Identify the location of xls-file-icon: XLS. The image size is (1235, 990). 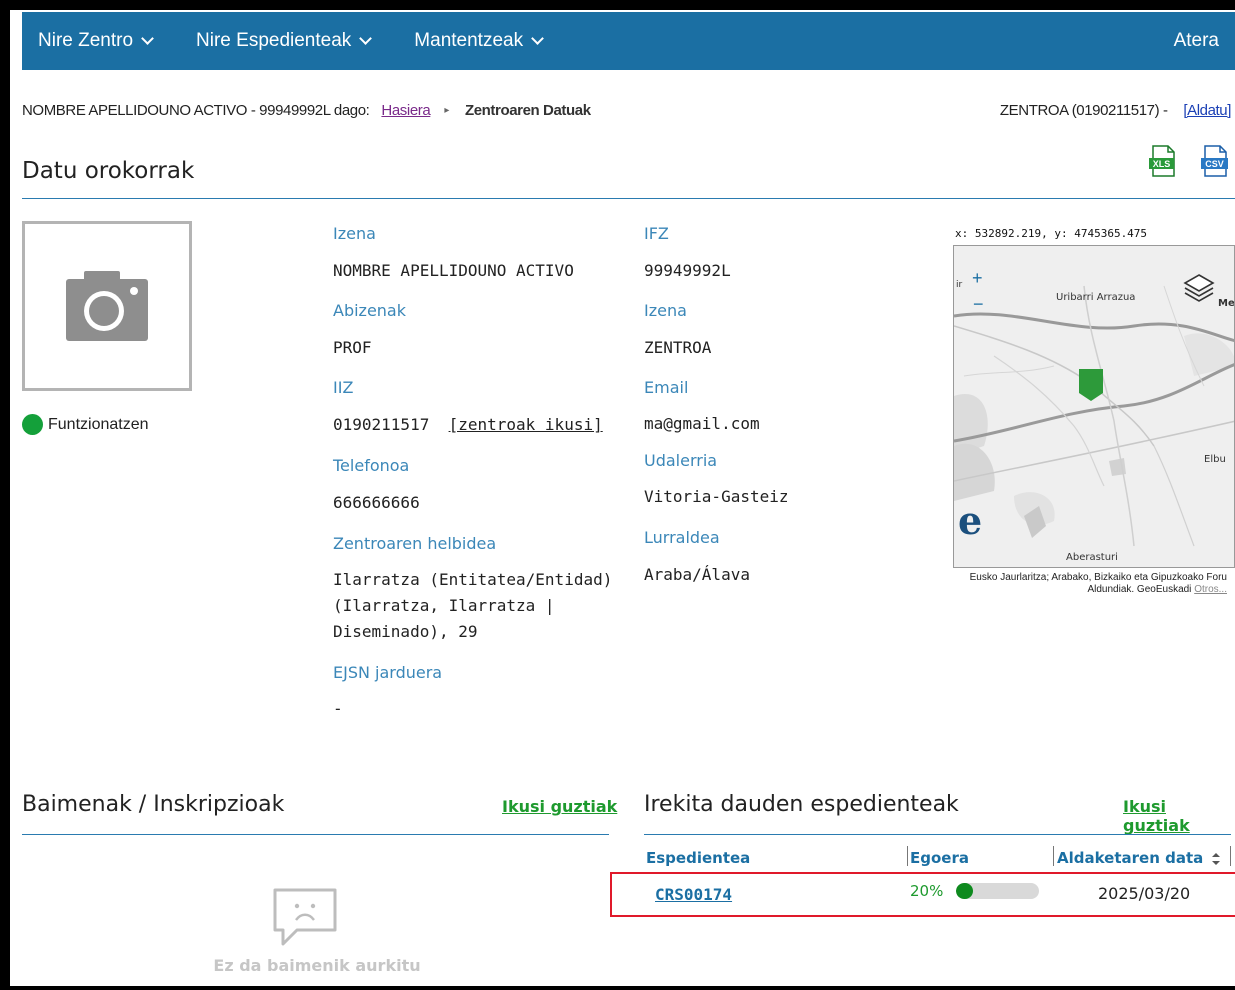
(1163, 161).